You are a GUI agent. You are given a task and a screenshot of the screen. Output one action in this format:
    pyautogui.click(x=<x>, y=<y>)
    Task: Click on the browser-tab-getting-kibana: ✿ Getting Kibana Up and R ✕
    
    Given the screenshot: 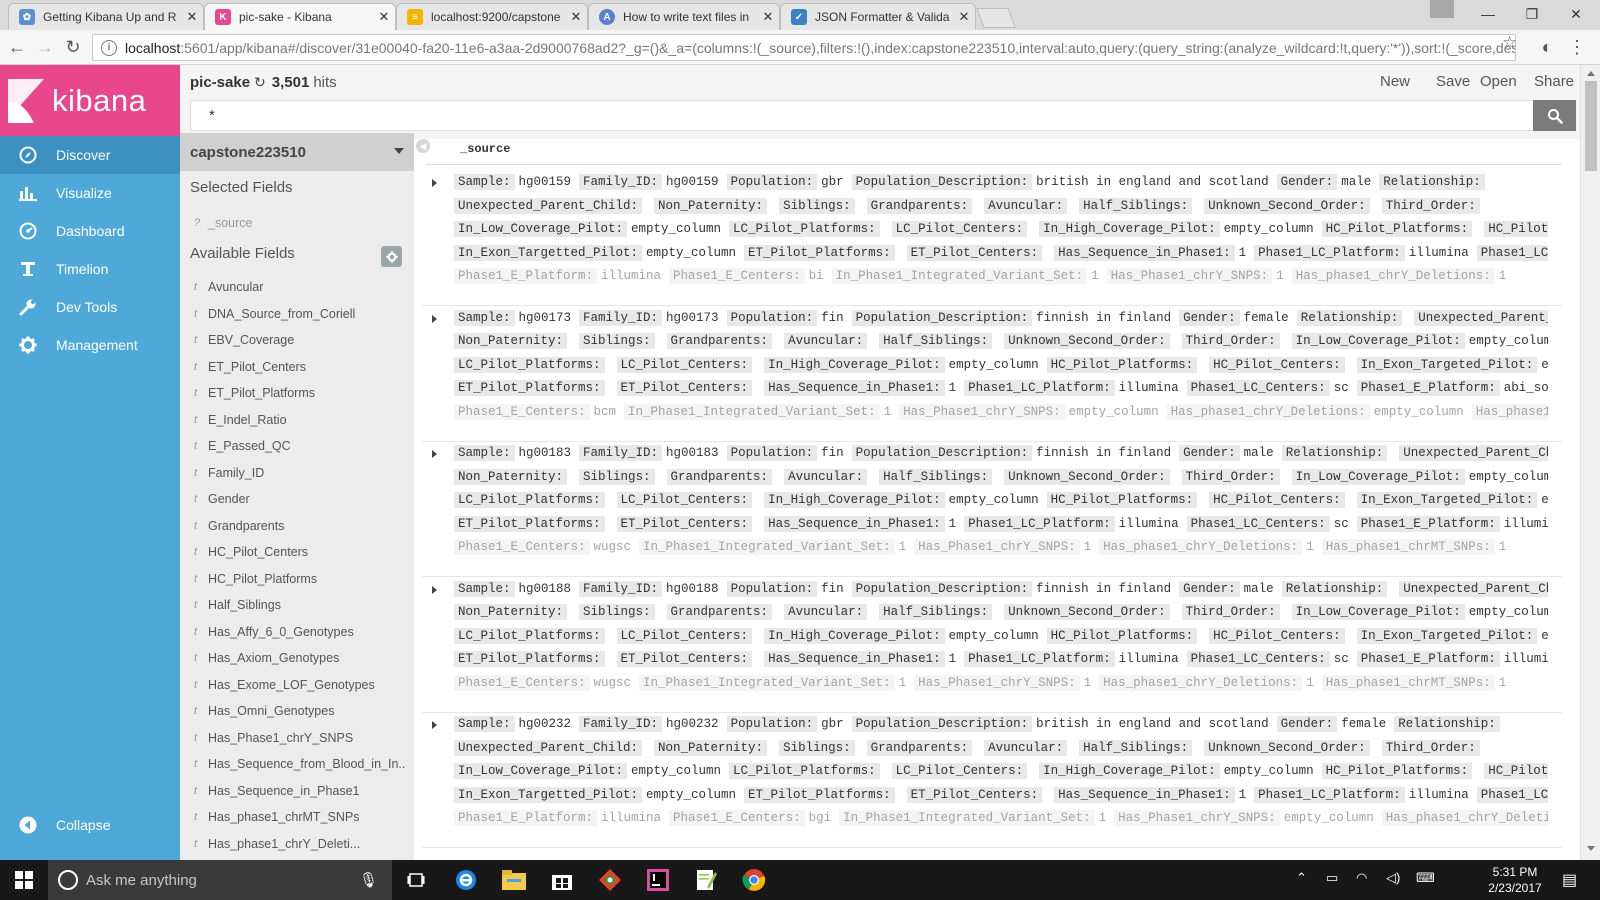 What is the action you would take?
    pyautogui.click(x=106, y=16)
    